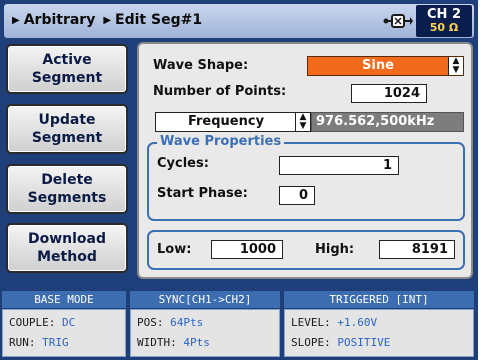 Image resolution: width=481 pixels, height=360 pixels. I want to click on pos-line: POS: 64Pts, so click(170, 322).